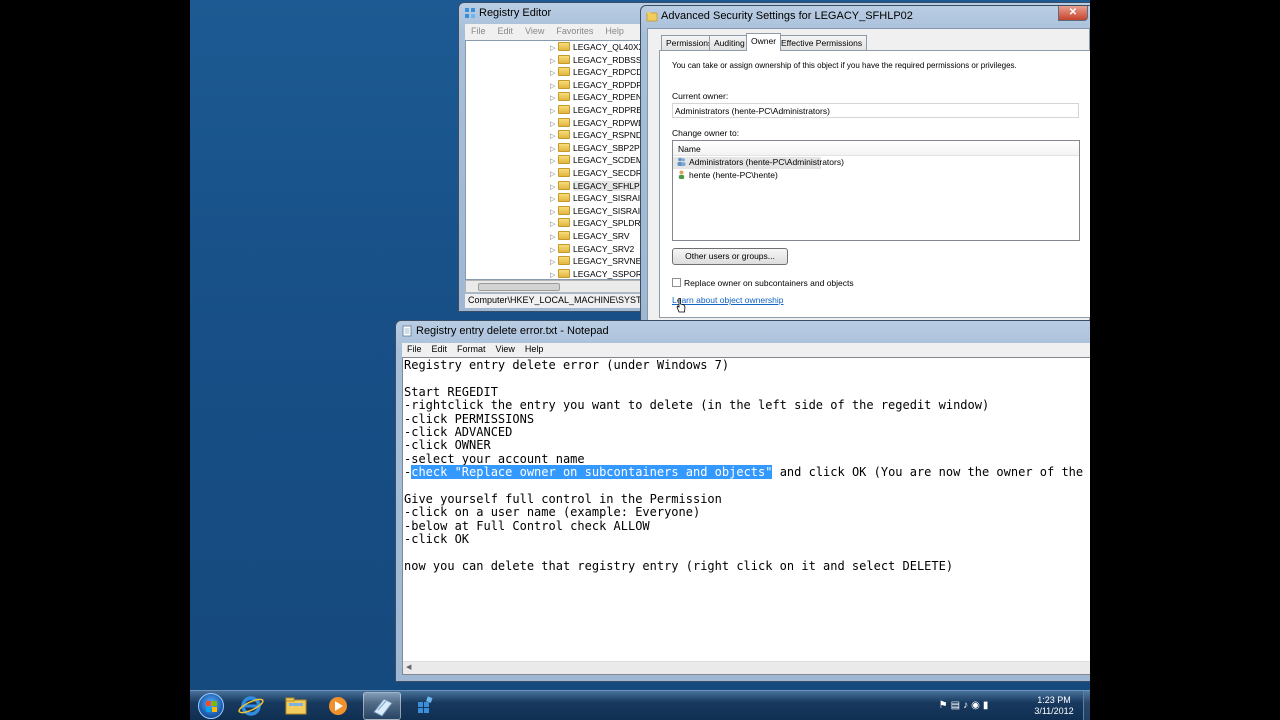  I want to click on registry-key-11: ▷ LEGACY_SECDRV, so click(598, 174).